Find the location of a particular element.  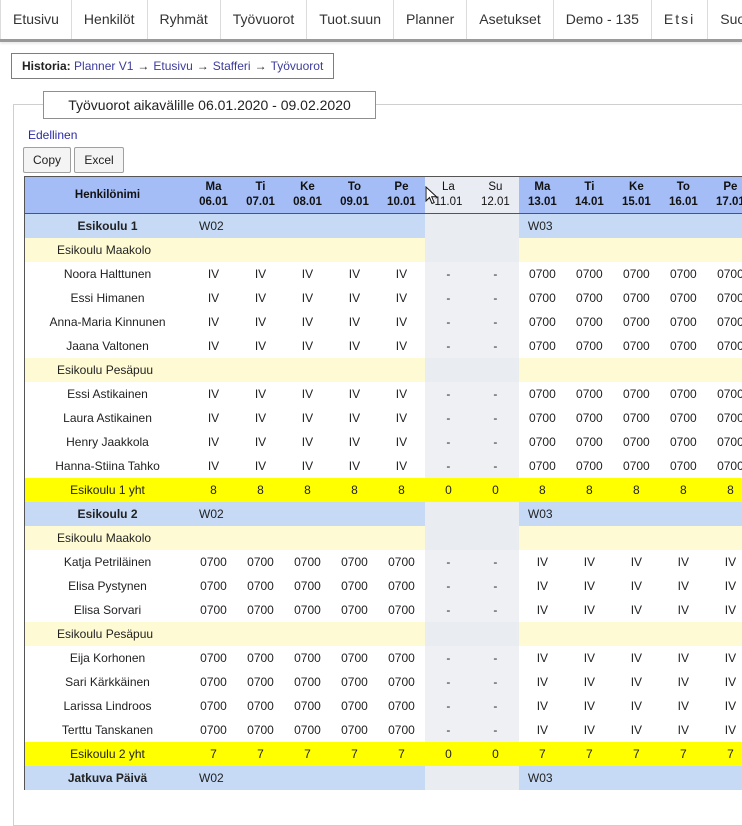

copy-button: Copy is located at coordinates (47, 160).